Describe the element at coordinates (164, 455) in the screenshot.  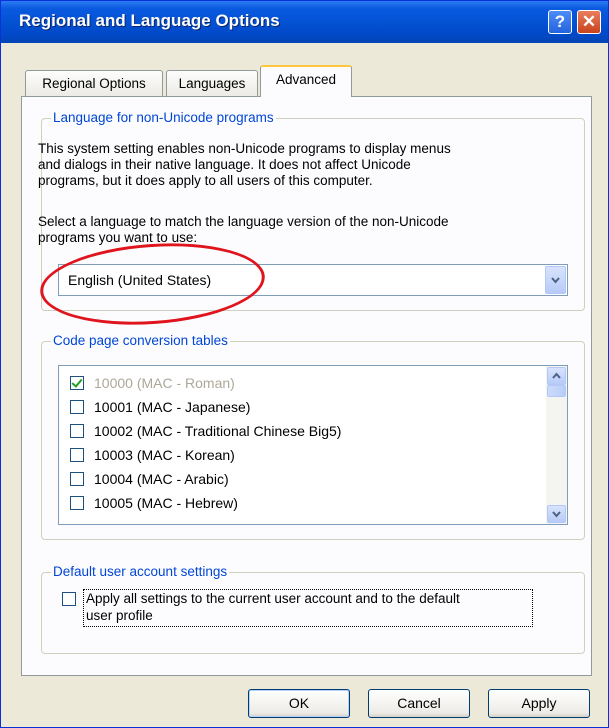
I see `list-item-label: 10003 (MAC - Korean)` at that location.